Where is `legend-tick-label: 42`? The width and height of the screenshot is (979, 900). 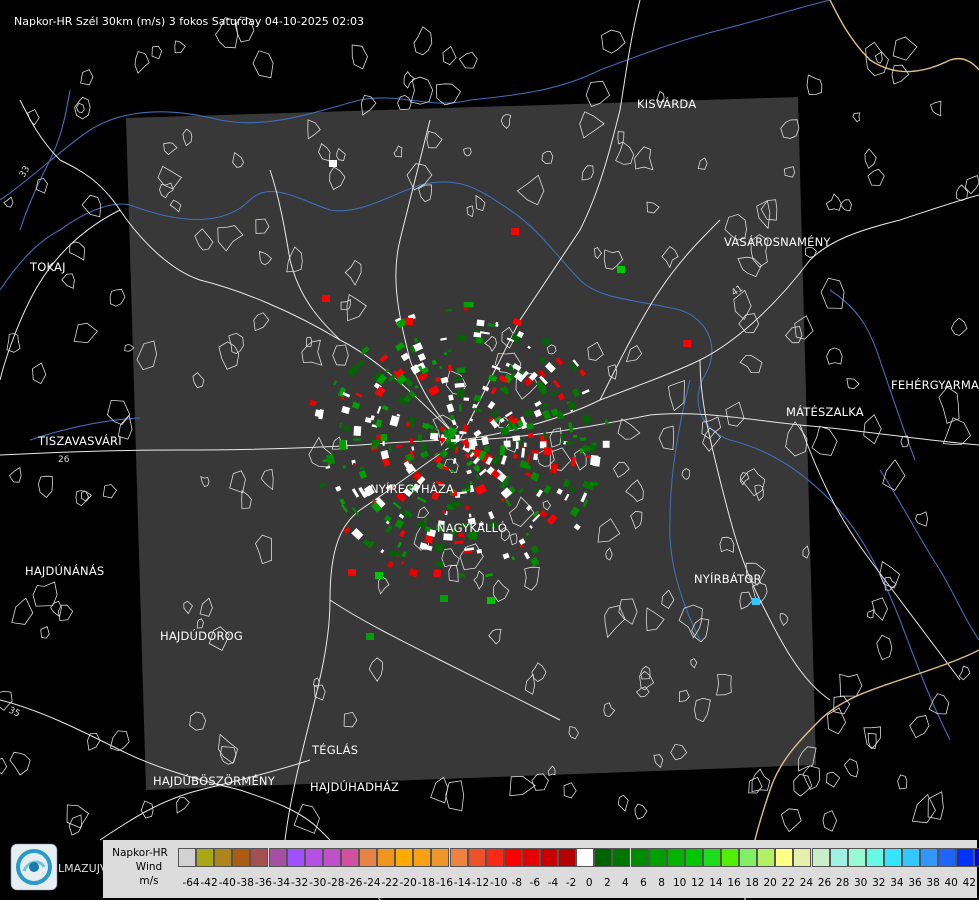 legend-tick-label: 42 is located at coordinates (969, 883).